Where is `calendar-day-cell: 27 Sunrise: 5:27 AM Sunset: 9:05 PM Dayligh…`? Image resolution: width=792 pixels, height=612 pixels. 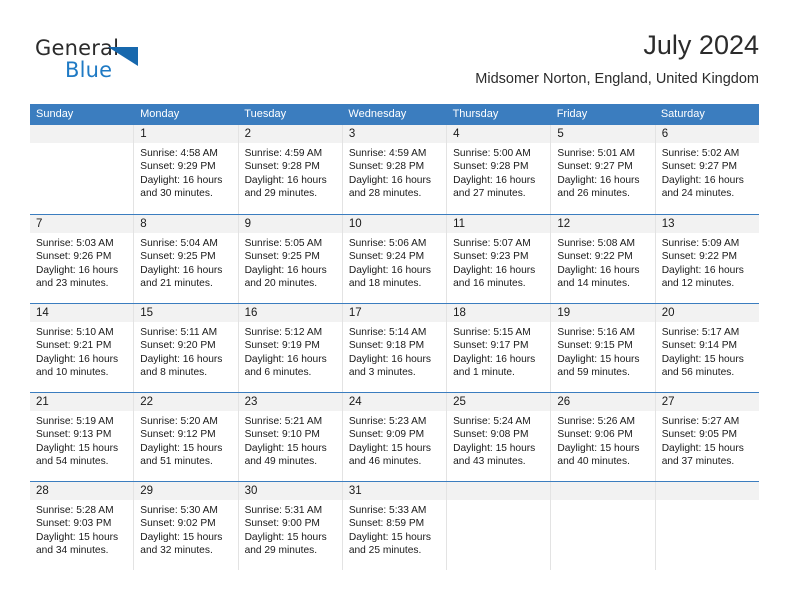 calendar-day-cell: 27 Sunrise: 5:27 AM Sunset: 9:05 PM Dayligh… is located at coordinates (707, 437).